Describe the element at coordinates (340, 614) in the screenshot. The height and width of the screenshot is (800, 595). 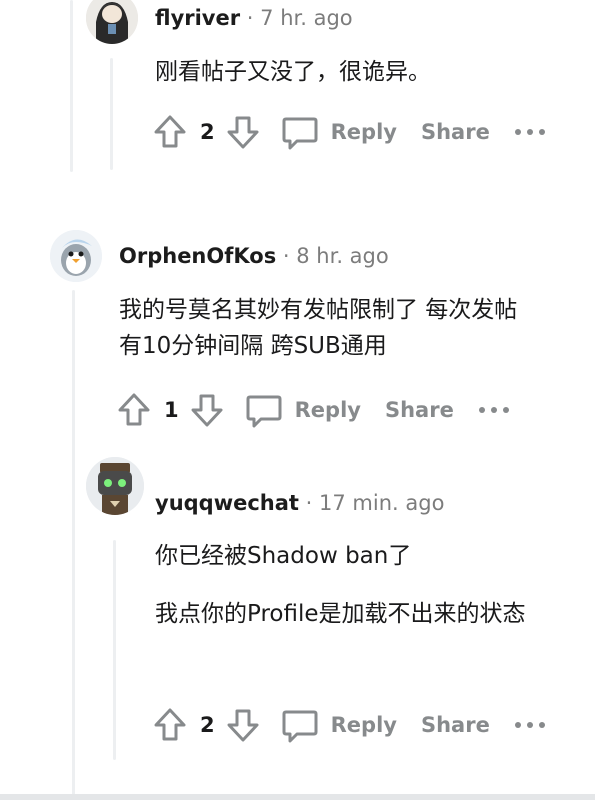
I see `comment-paragraph: 我点你的Profile是加载不出来的状态` at that location.